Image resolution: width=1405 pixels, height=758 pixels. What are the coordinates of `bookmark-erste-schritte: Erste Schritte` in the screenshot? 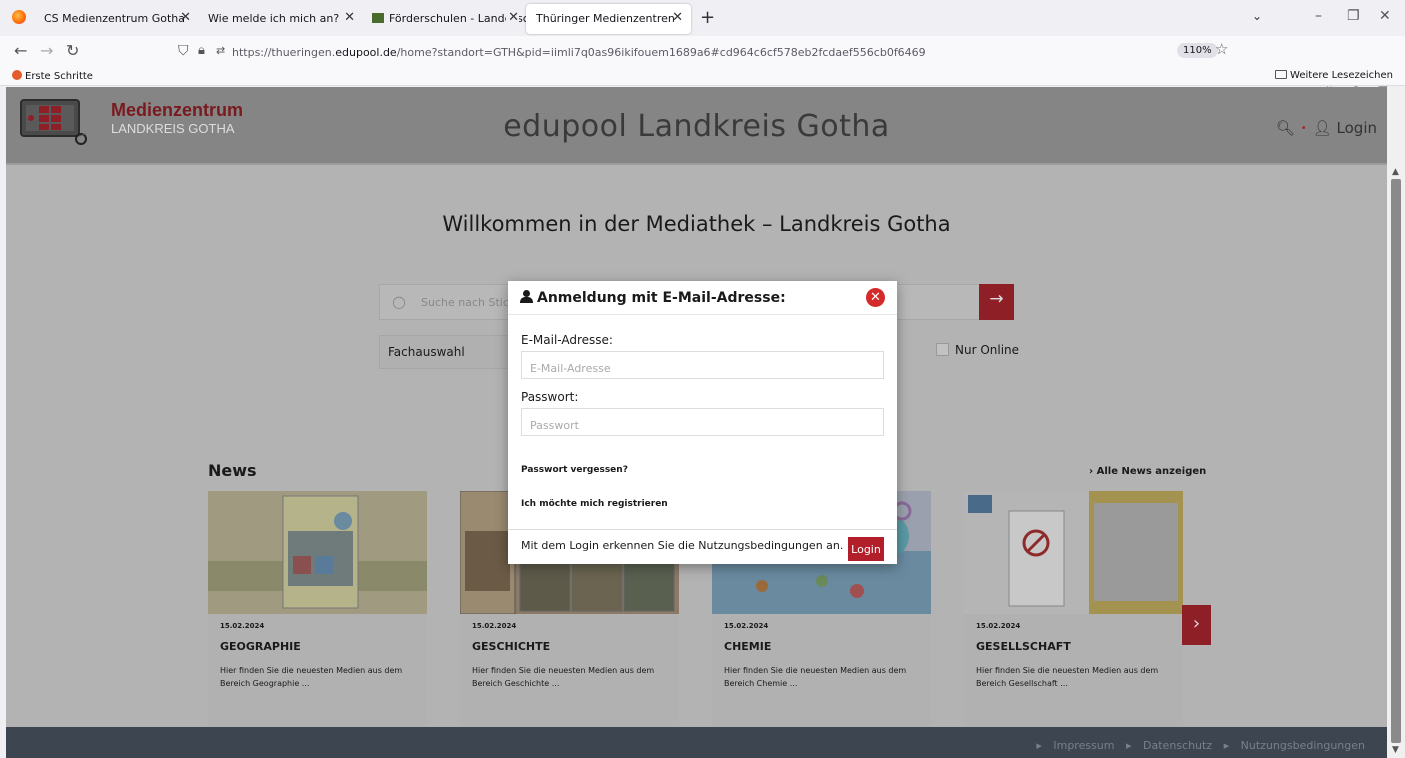 It's located at (52, 76).